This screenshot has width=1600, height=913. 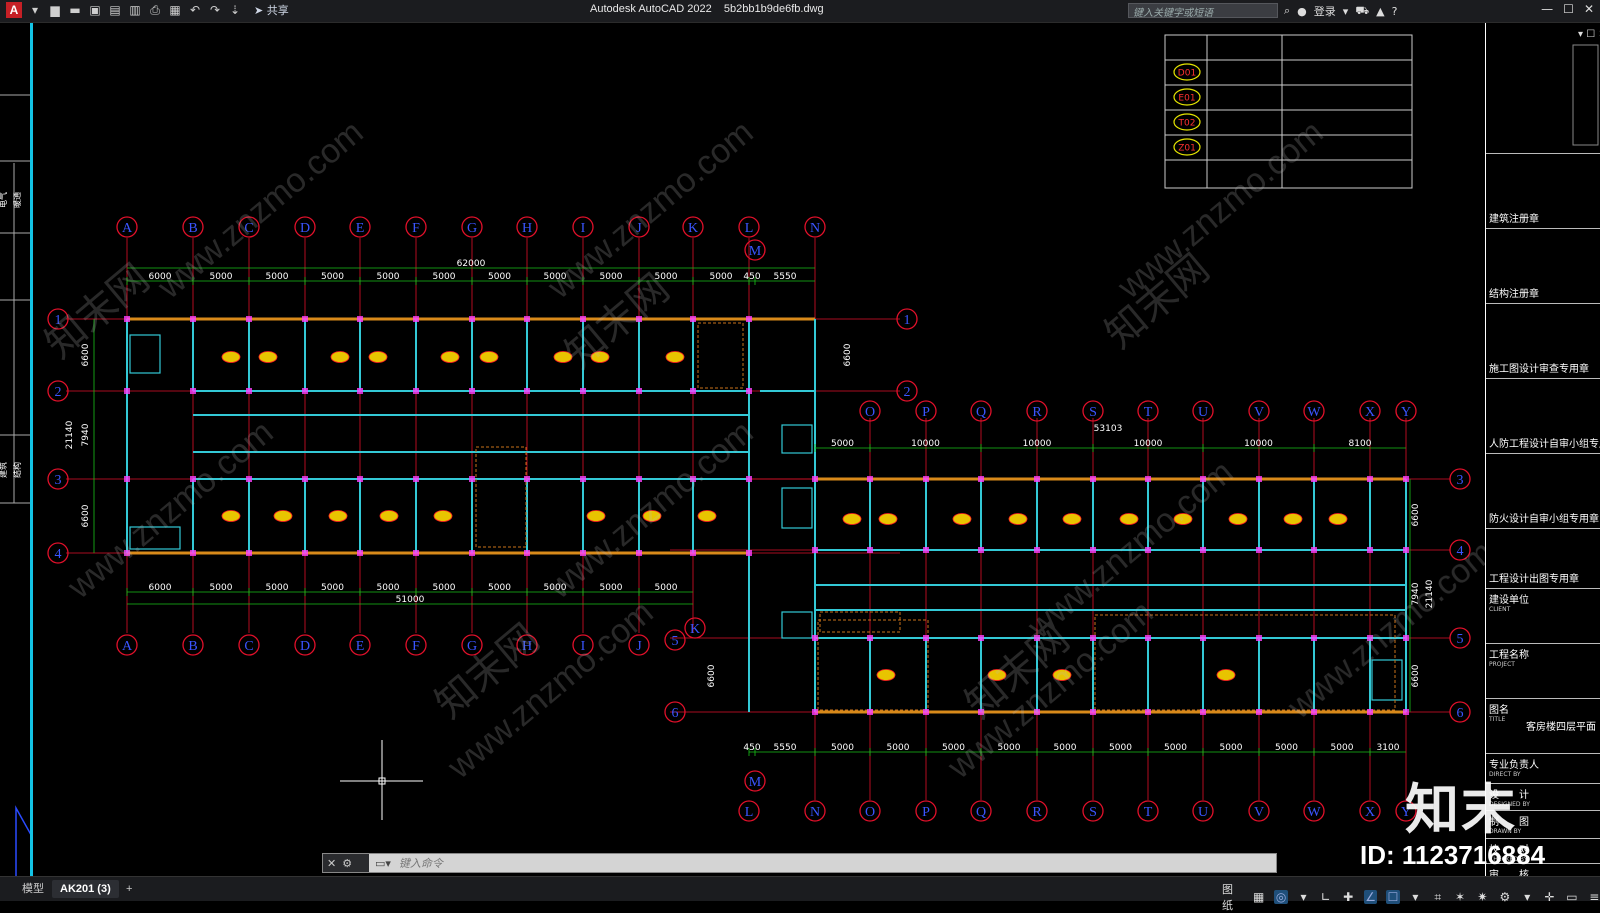 What do you see at coordinates (271, 10) in the screenshot?
I see `share-button: ➤ 共享` at bounding box center [271, 10].